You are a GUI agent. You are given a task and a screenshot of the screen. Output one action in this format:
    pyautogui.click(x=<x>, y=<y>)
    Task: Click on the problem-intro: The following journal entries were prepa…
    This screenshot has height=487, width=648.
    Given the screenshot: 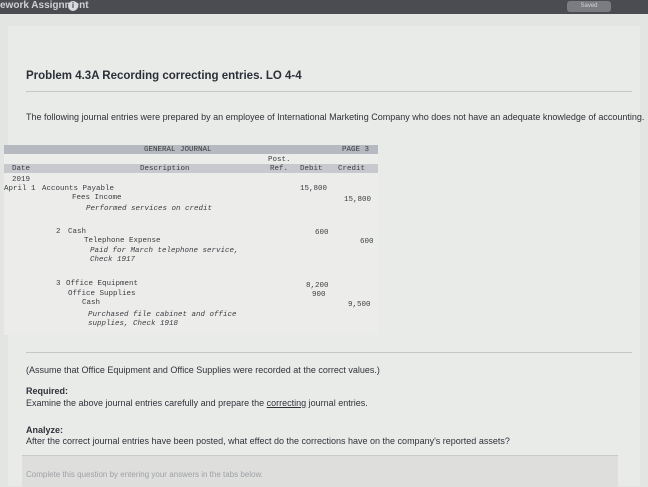 What is the action you would take?
    pyautogui.click(x=335, y=117)
    